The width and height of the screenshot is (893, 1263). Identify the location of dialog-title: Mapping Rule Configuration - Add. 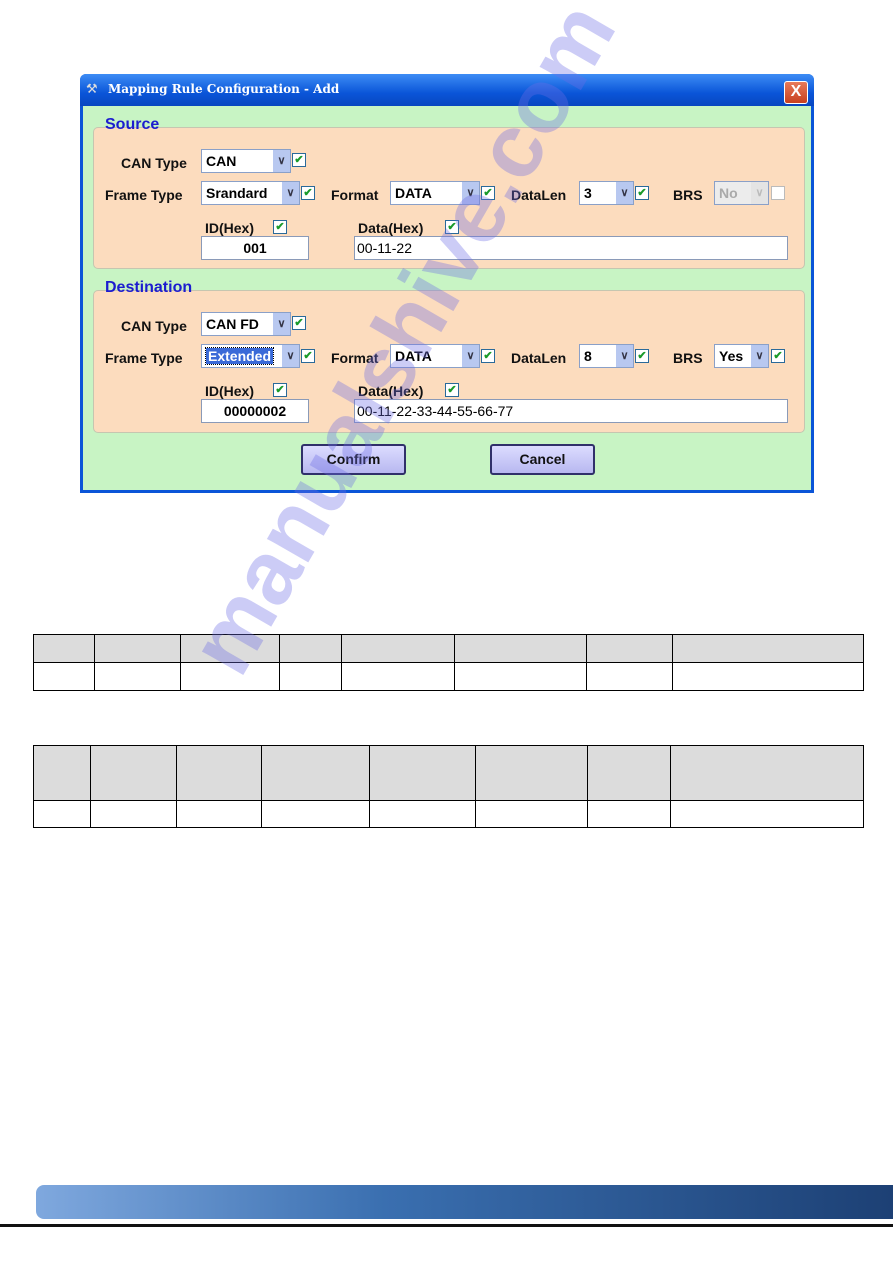
(224, 89).